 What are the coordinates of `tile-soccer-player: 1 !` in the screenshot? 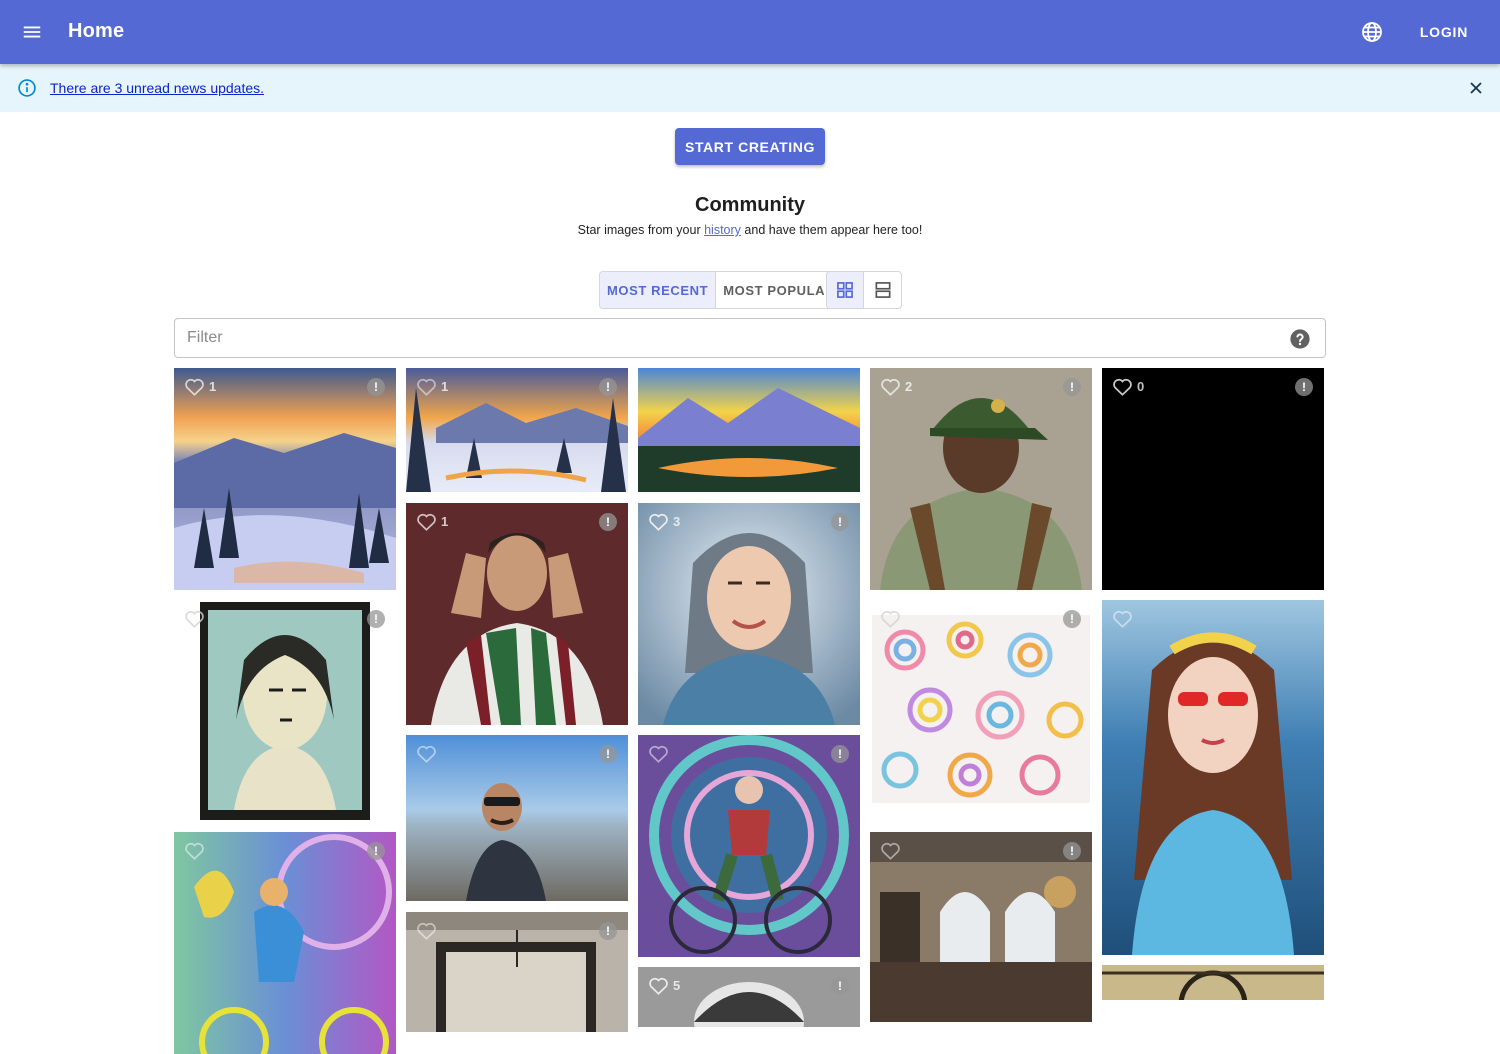 It's located at (517, 614).